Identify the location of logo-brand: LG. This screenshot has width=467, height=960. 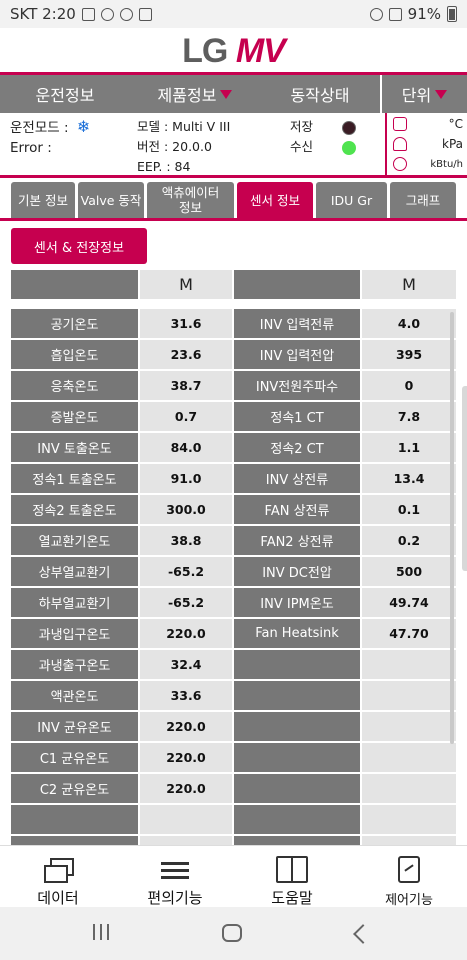
(205, 50).